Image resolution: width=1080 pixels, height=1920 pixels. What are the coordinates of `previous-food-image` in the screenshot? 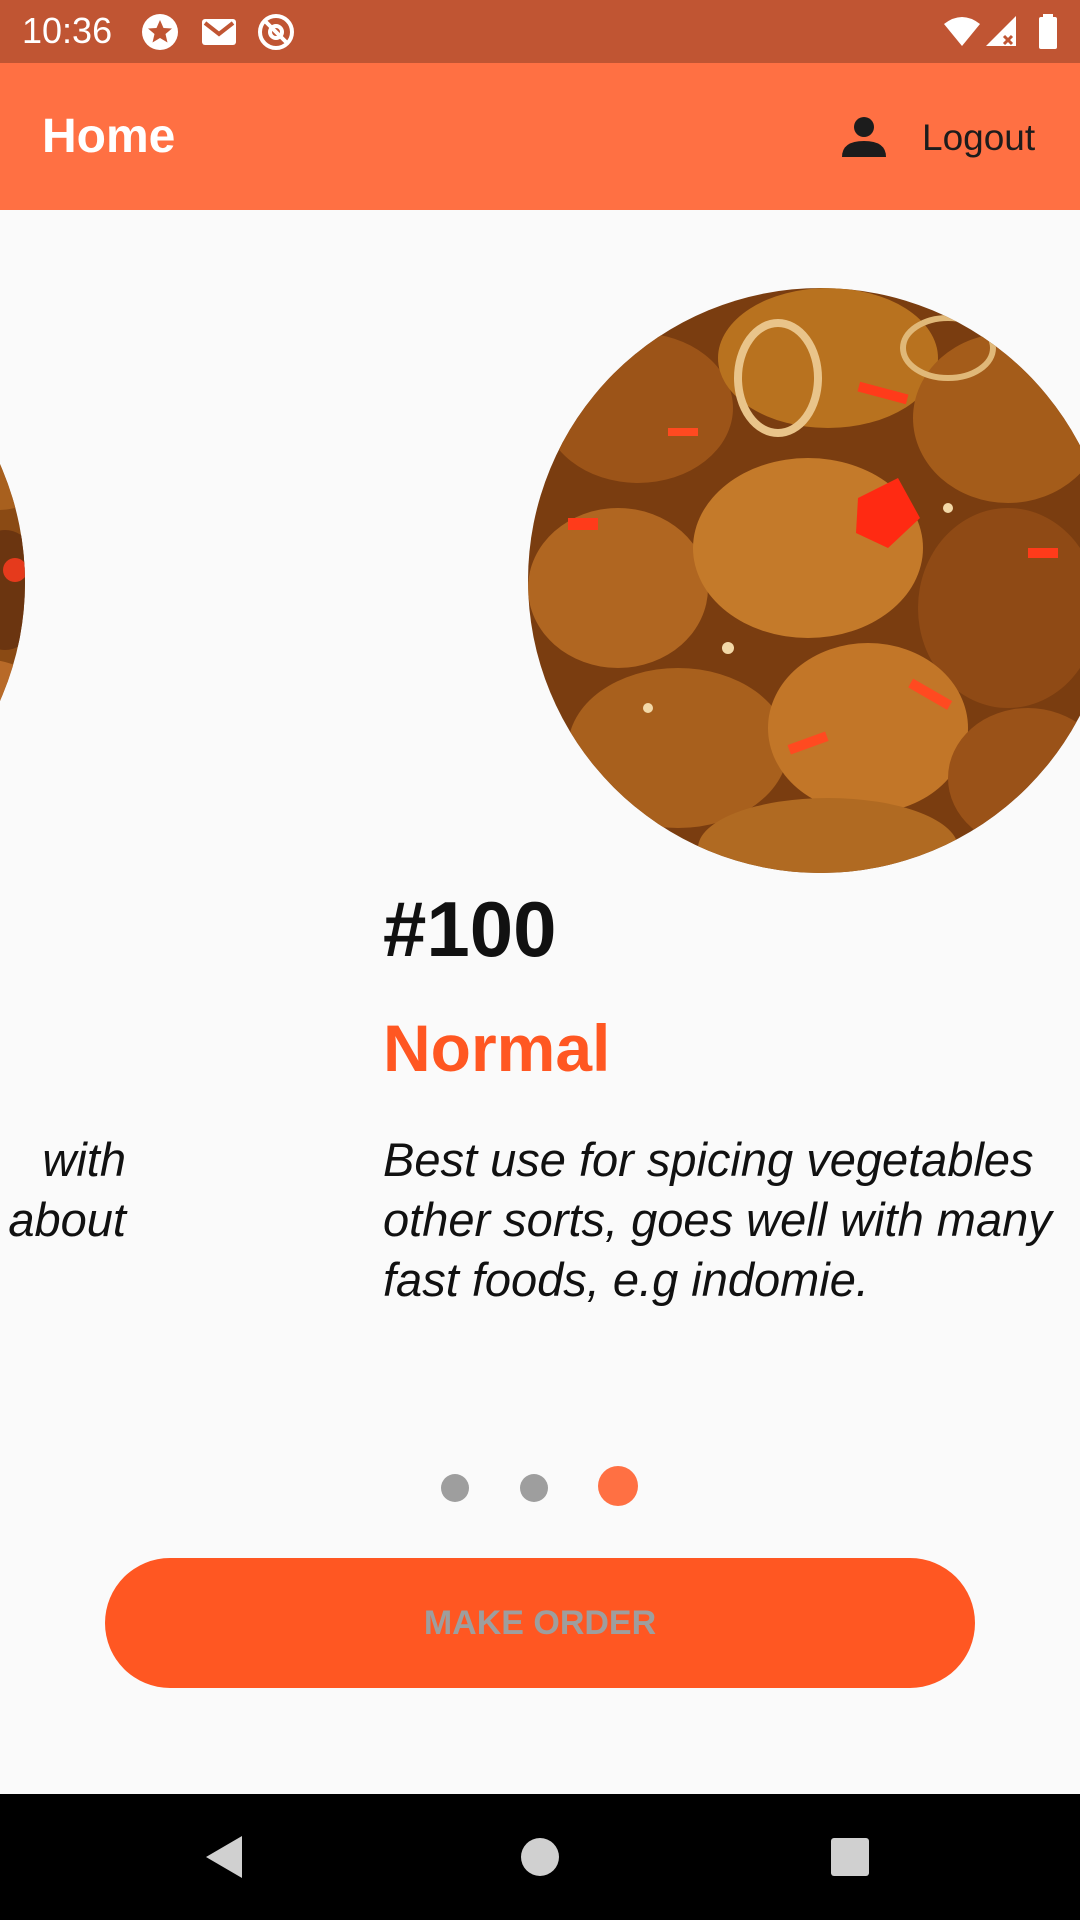 It's located at (12, 582).